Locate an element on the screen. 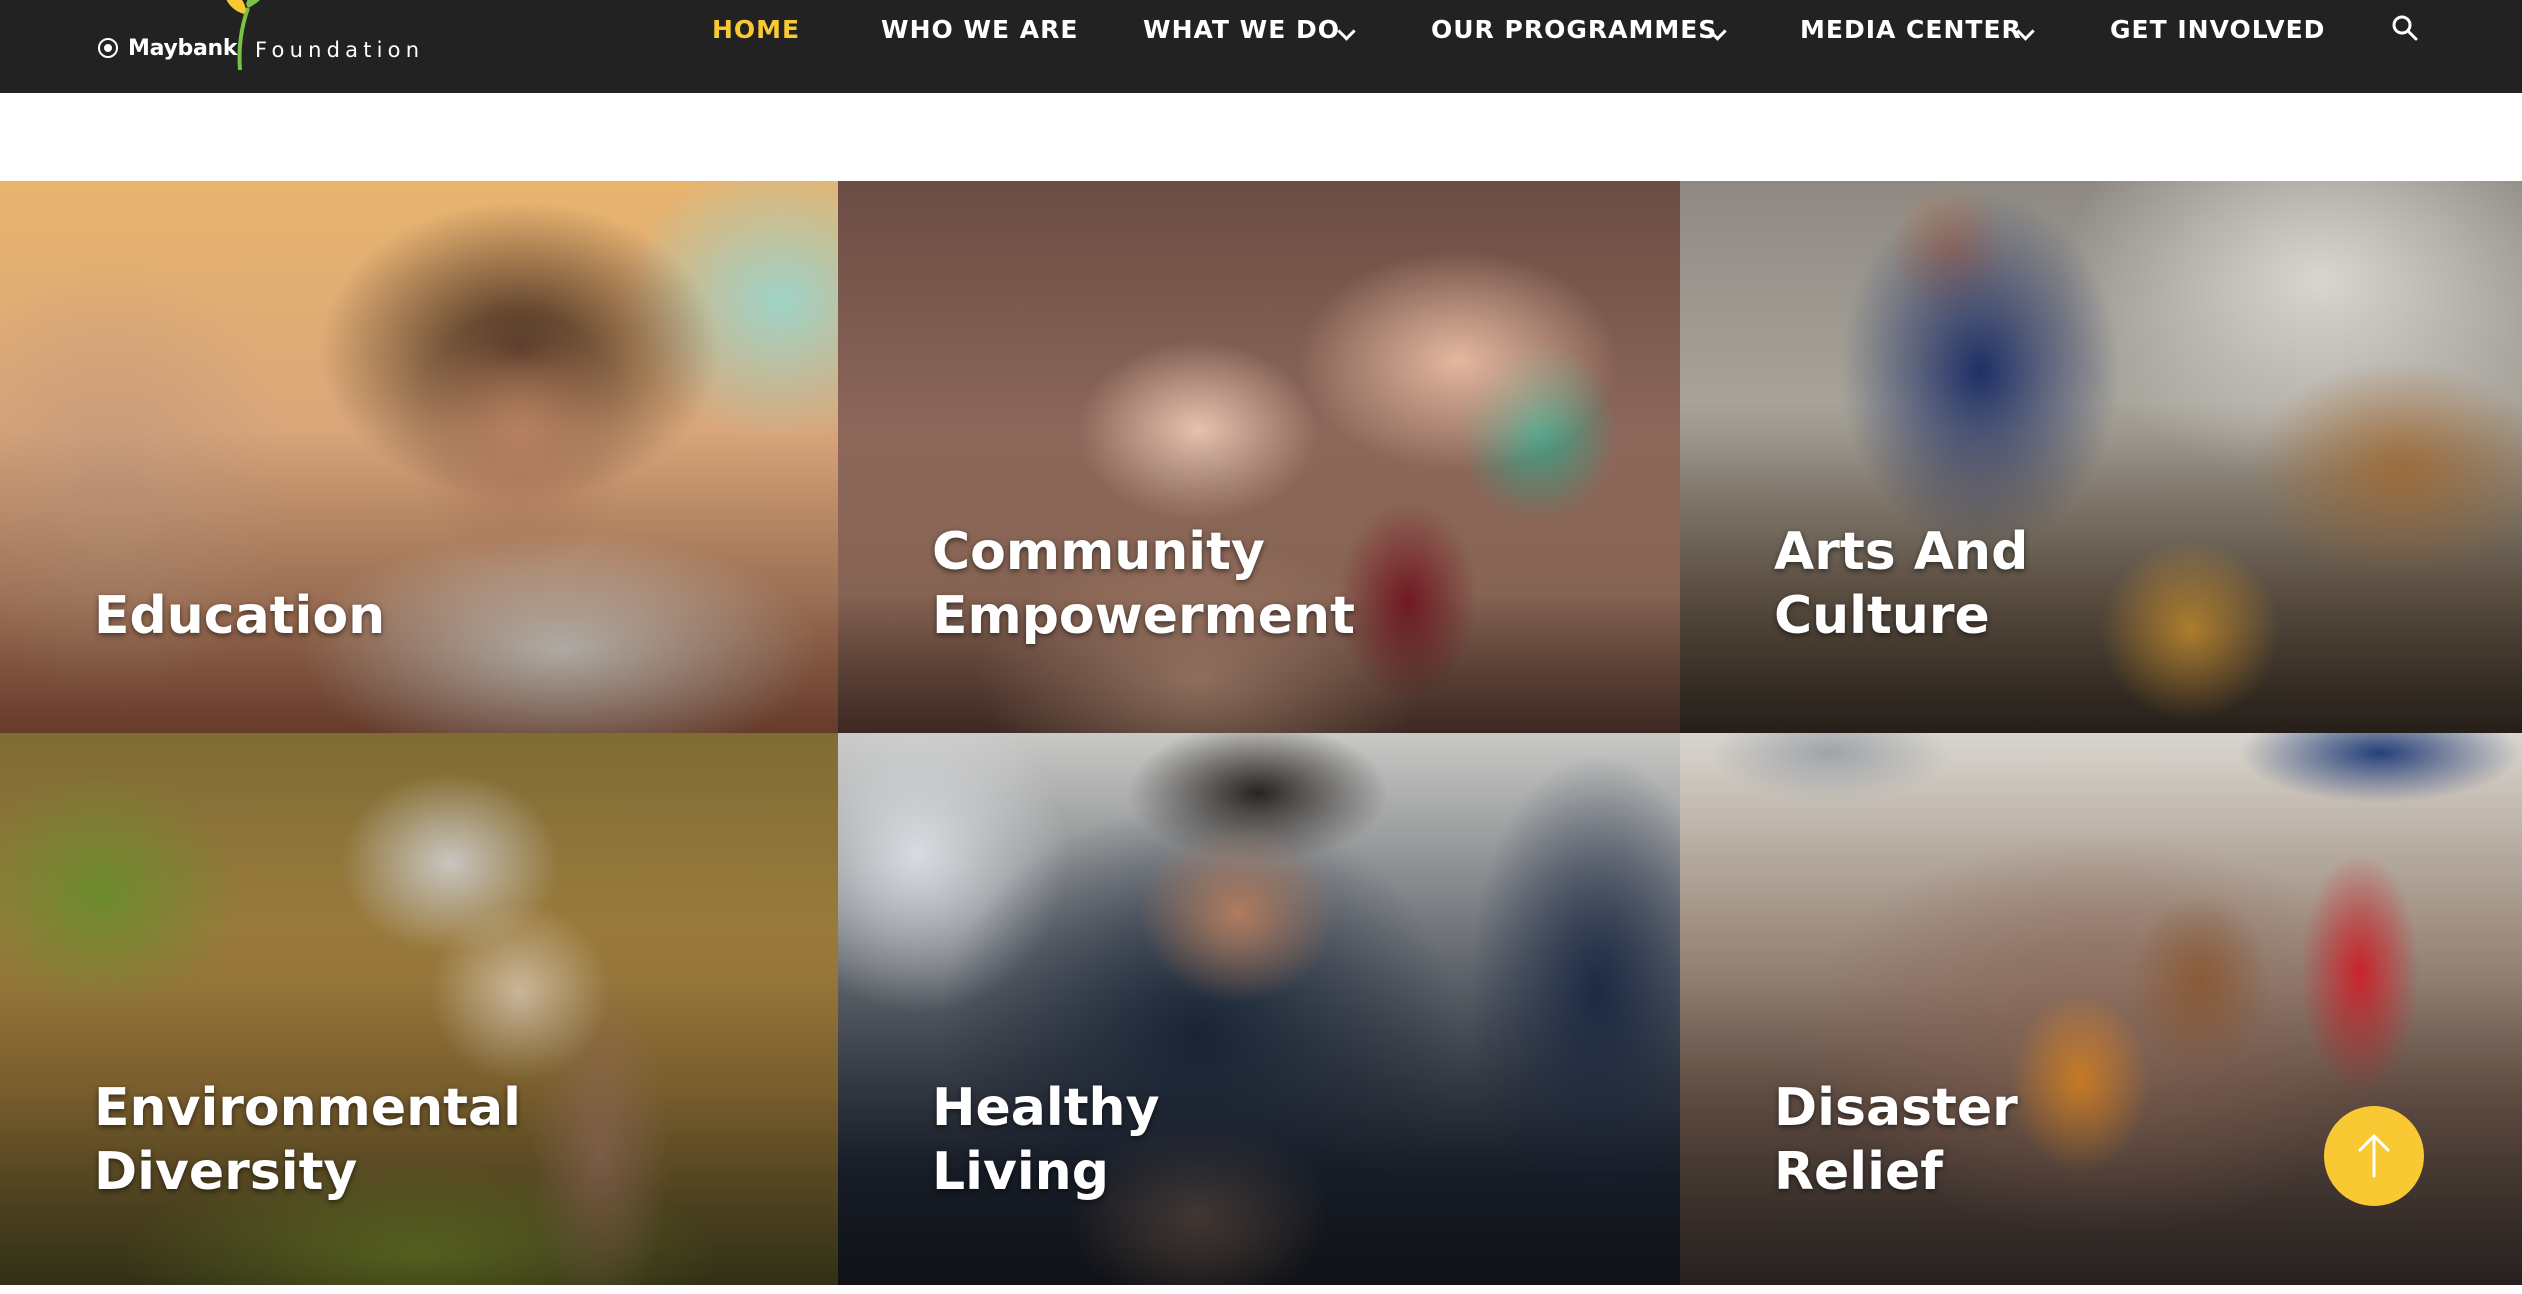  chevron-down-icon is located at coordinates (1346, 31).